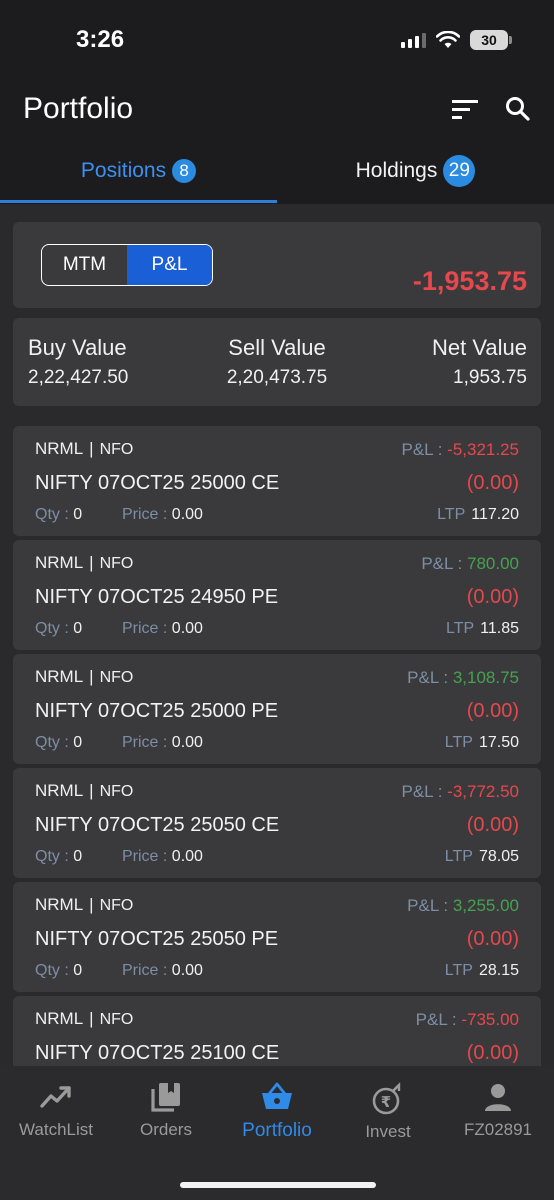 The height and width of the screenshot is (1200, 554). Describe the element at coordinates (482, 971) in the screenshot. I see `position-ltp: LTP 28.15` at that location.